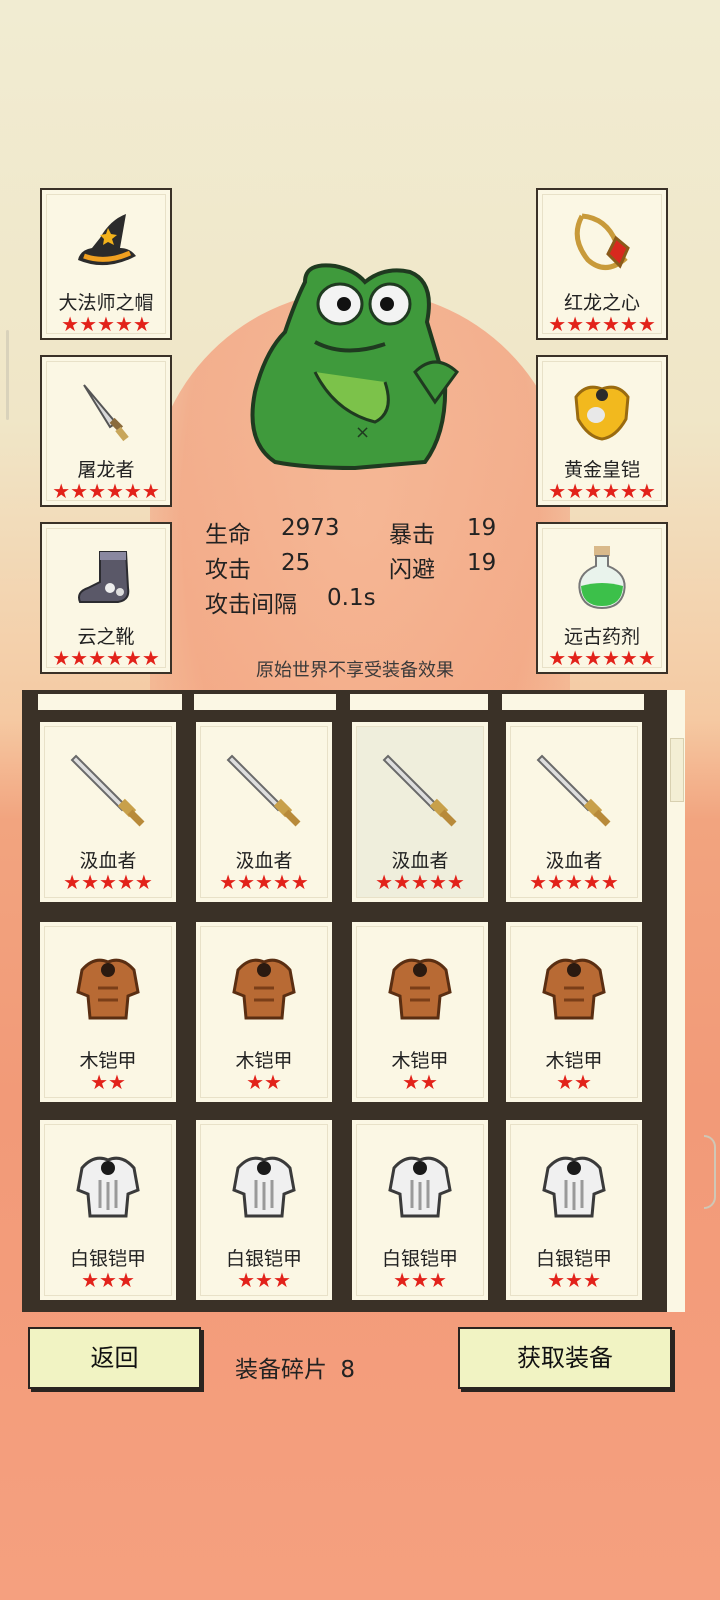 Image resolution: width=720 pixels, height=1600 pixels. I want to click on scrollbar-thumb, so click(677, 770).